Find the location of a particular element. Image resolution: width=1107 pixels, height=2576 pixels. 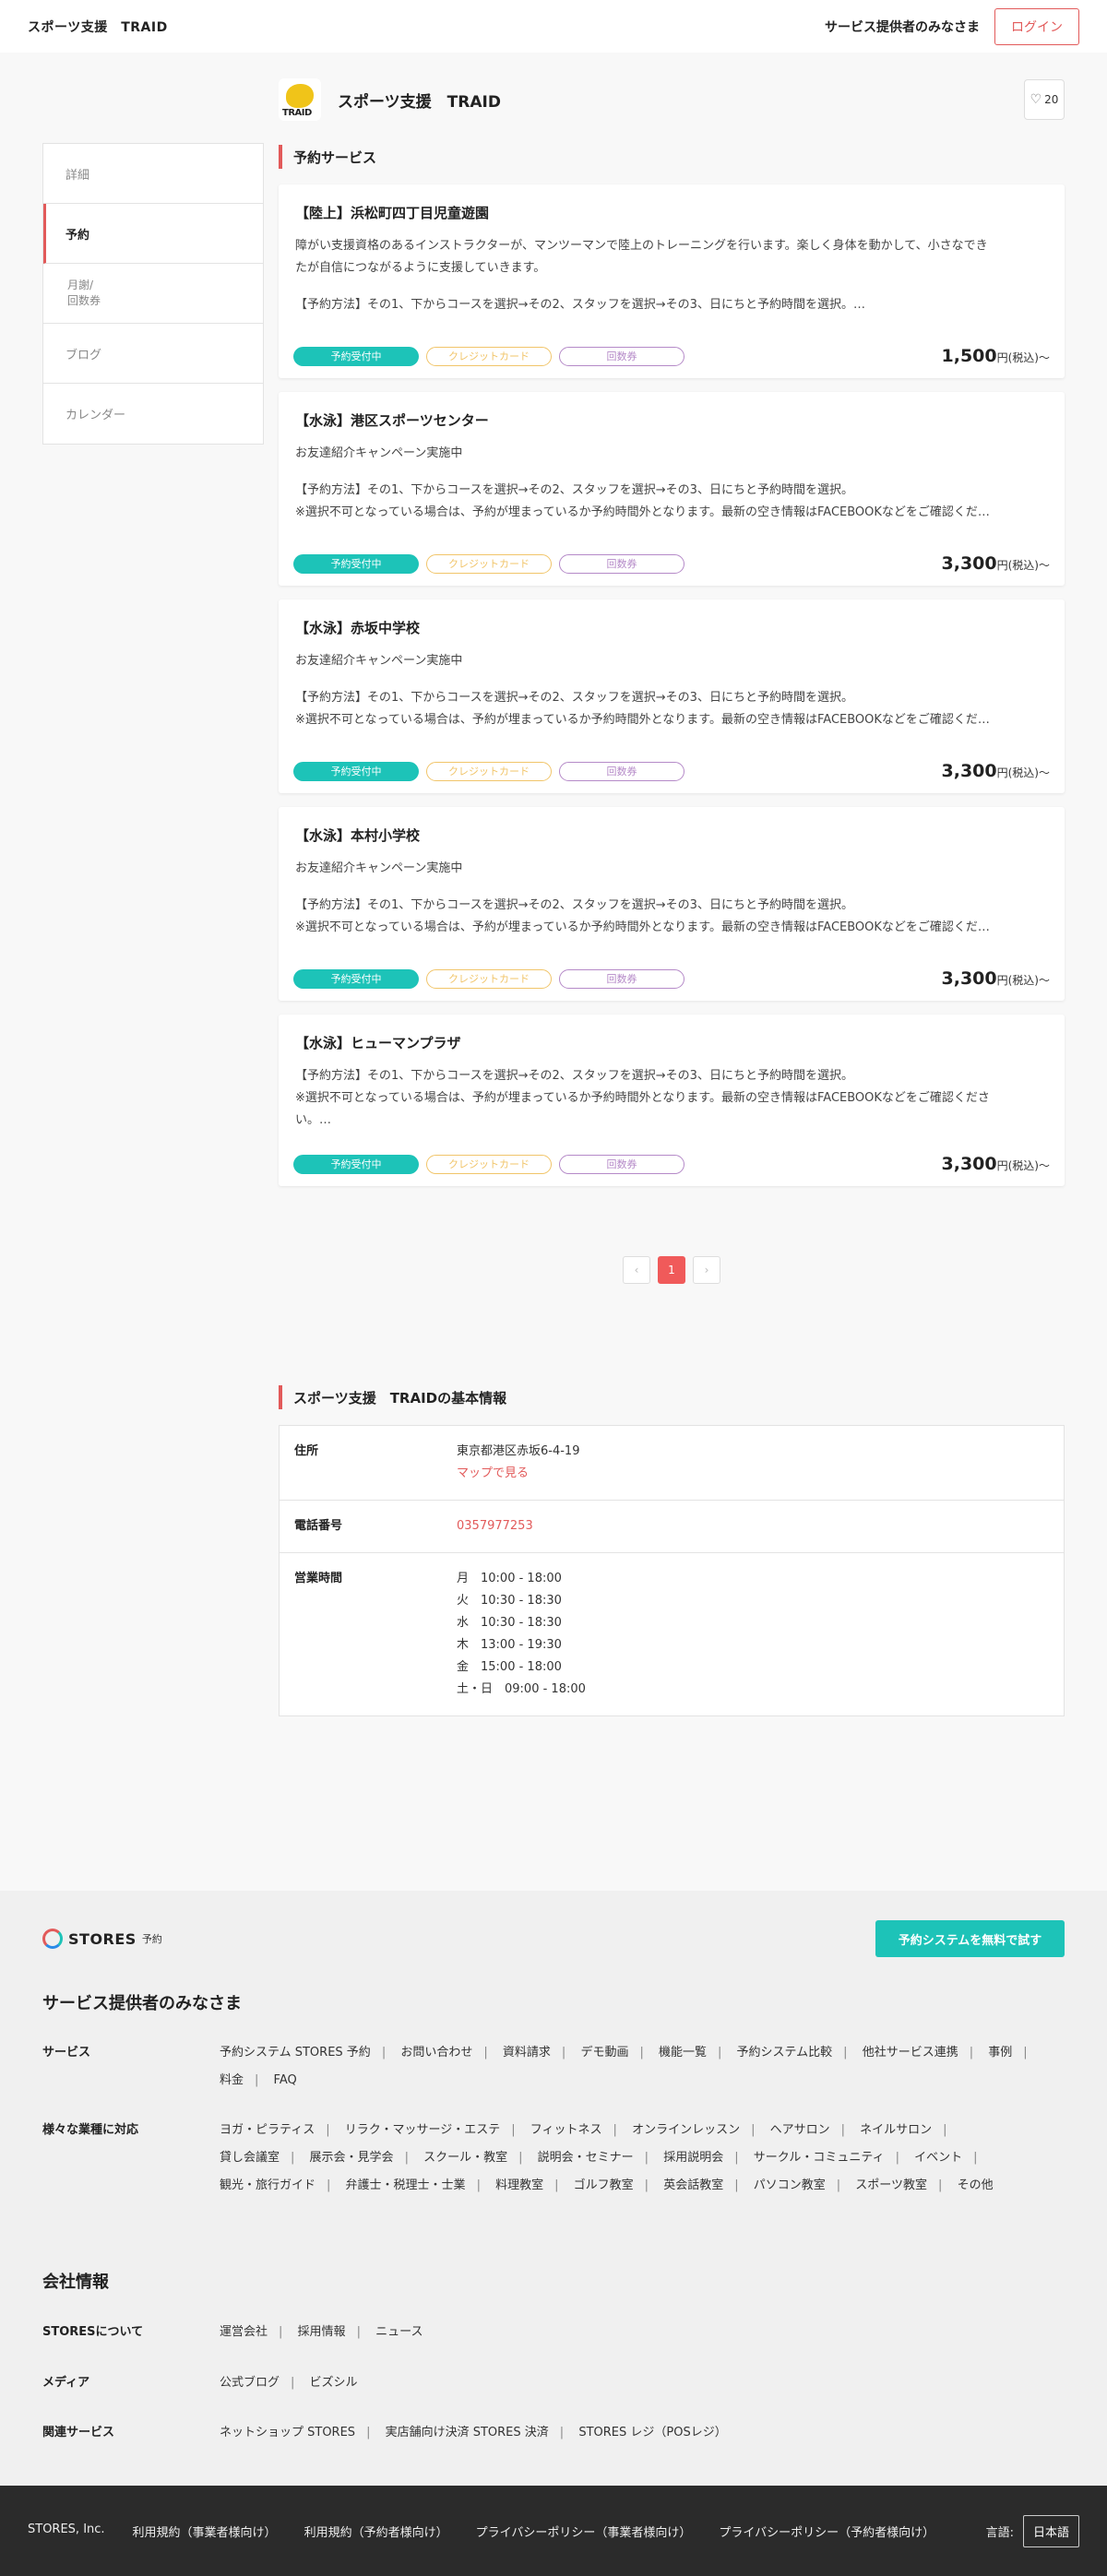

service-desc-gap is located at coordinates (672, 887).